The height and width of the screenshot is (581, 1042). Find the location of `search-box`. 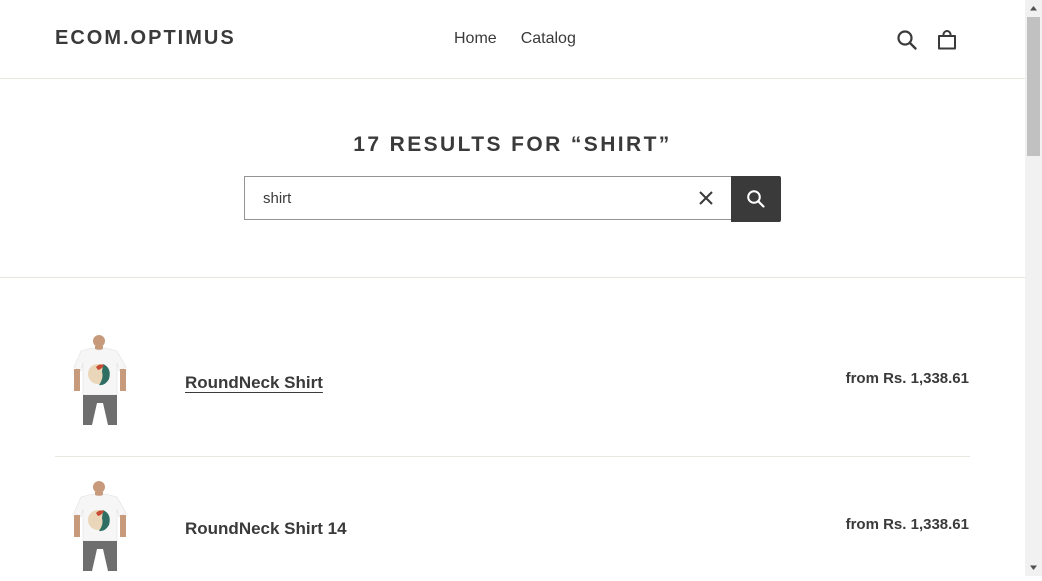

search-box is located at coordinates (487, 198).